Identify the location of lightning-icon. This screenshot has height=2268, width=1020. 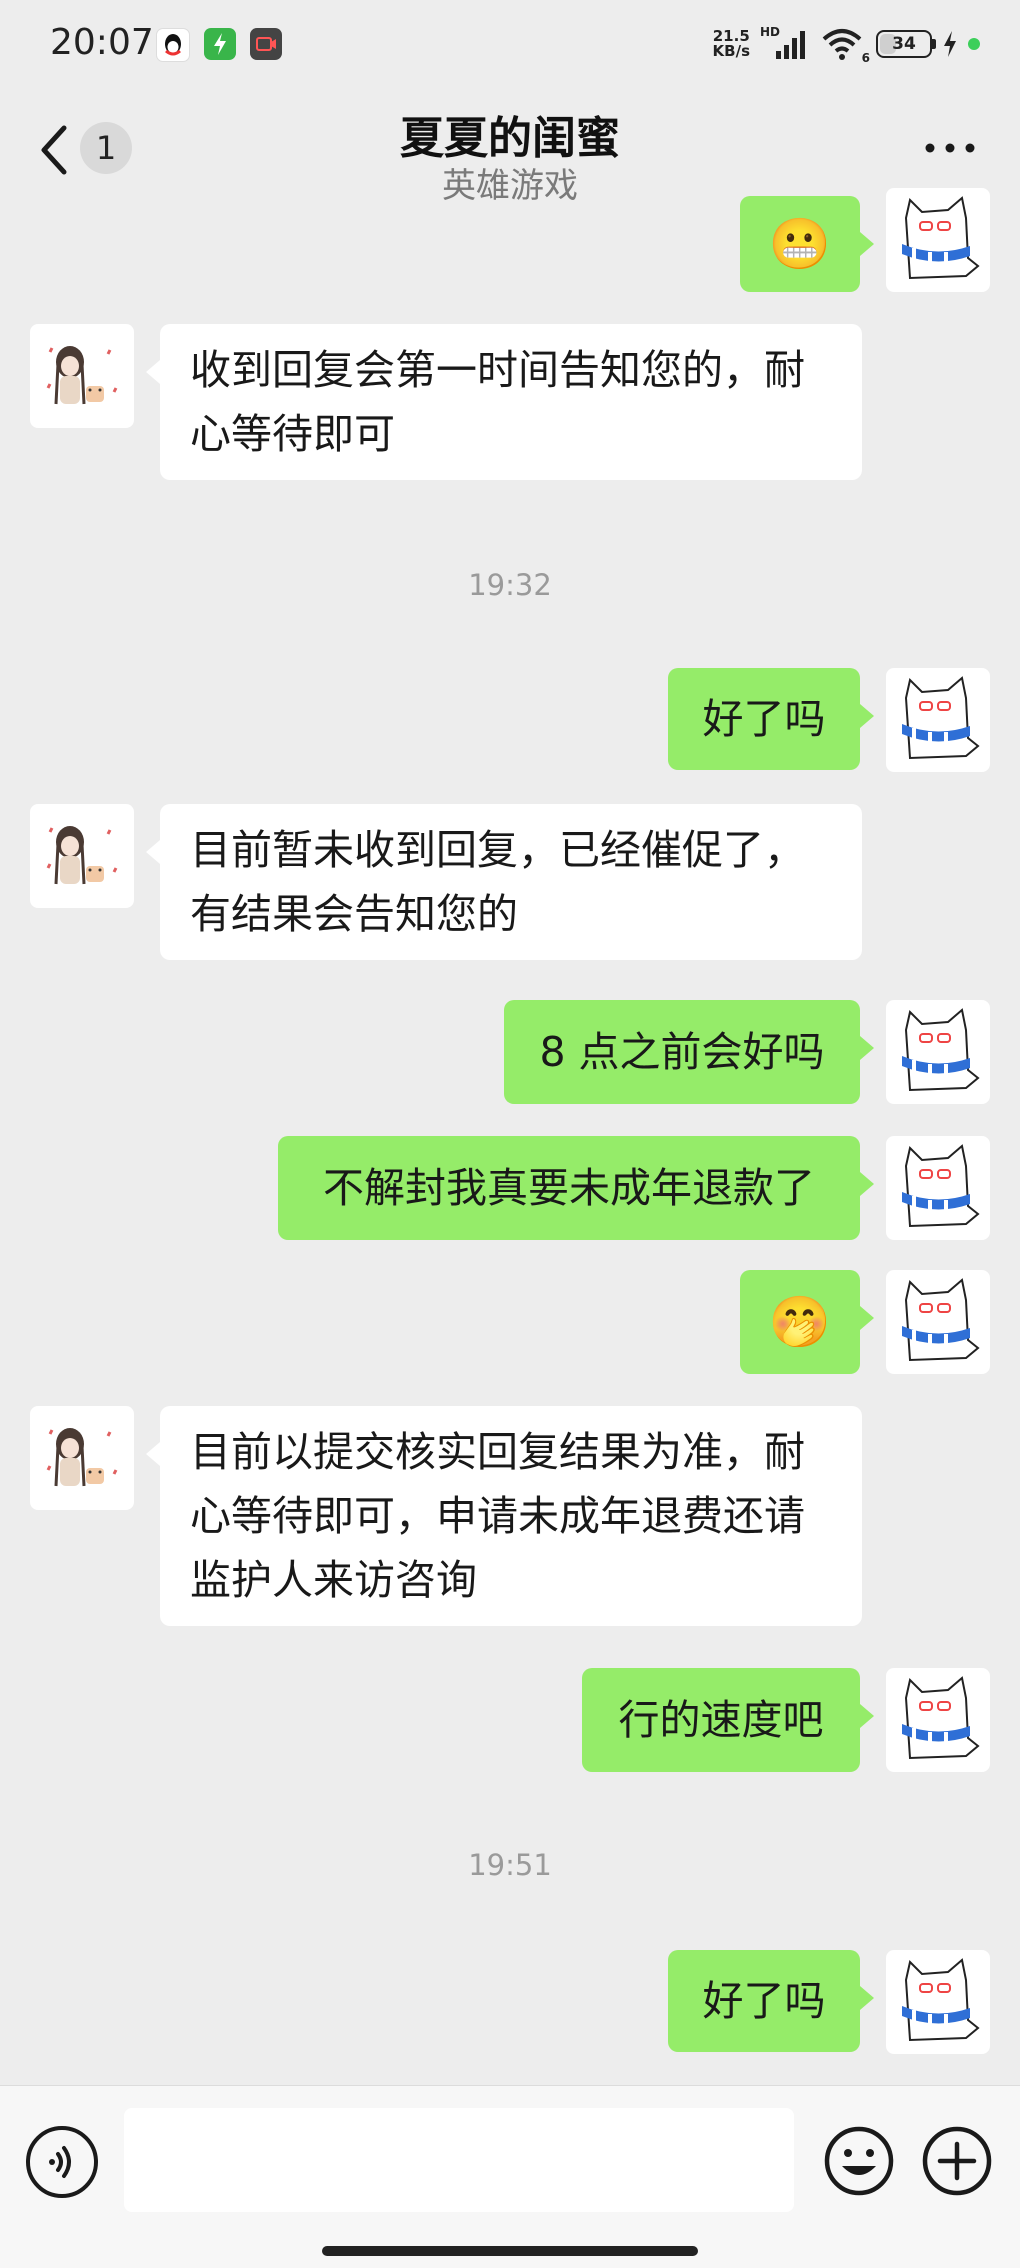
(950, 44).